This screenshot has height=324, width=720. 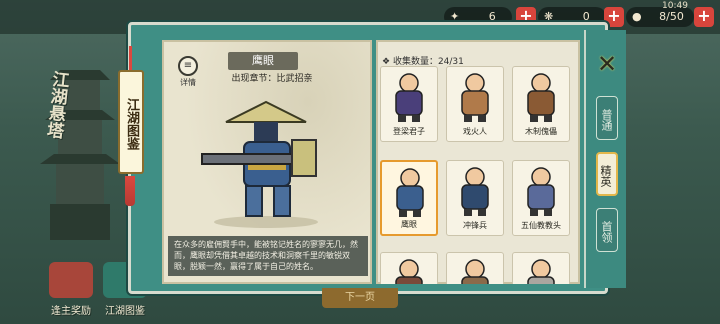 I want to click on add-stamina-button: +, so click(x=704, y=17).